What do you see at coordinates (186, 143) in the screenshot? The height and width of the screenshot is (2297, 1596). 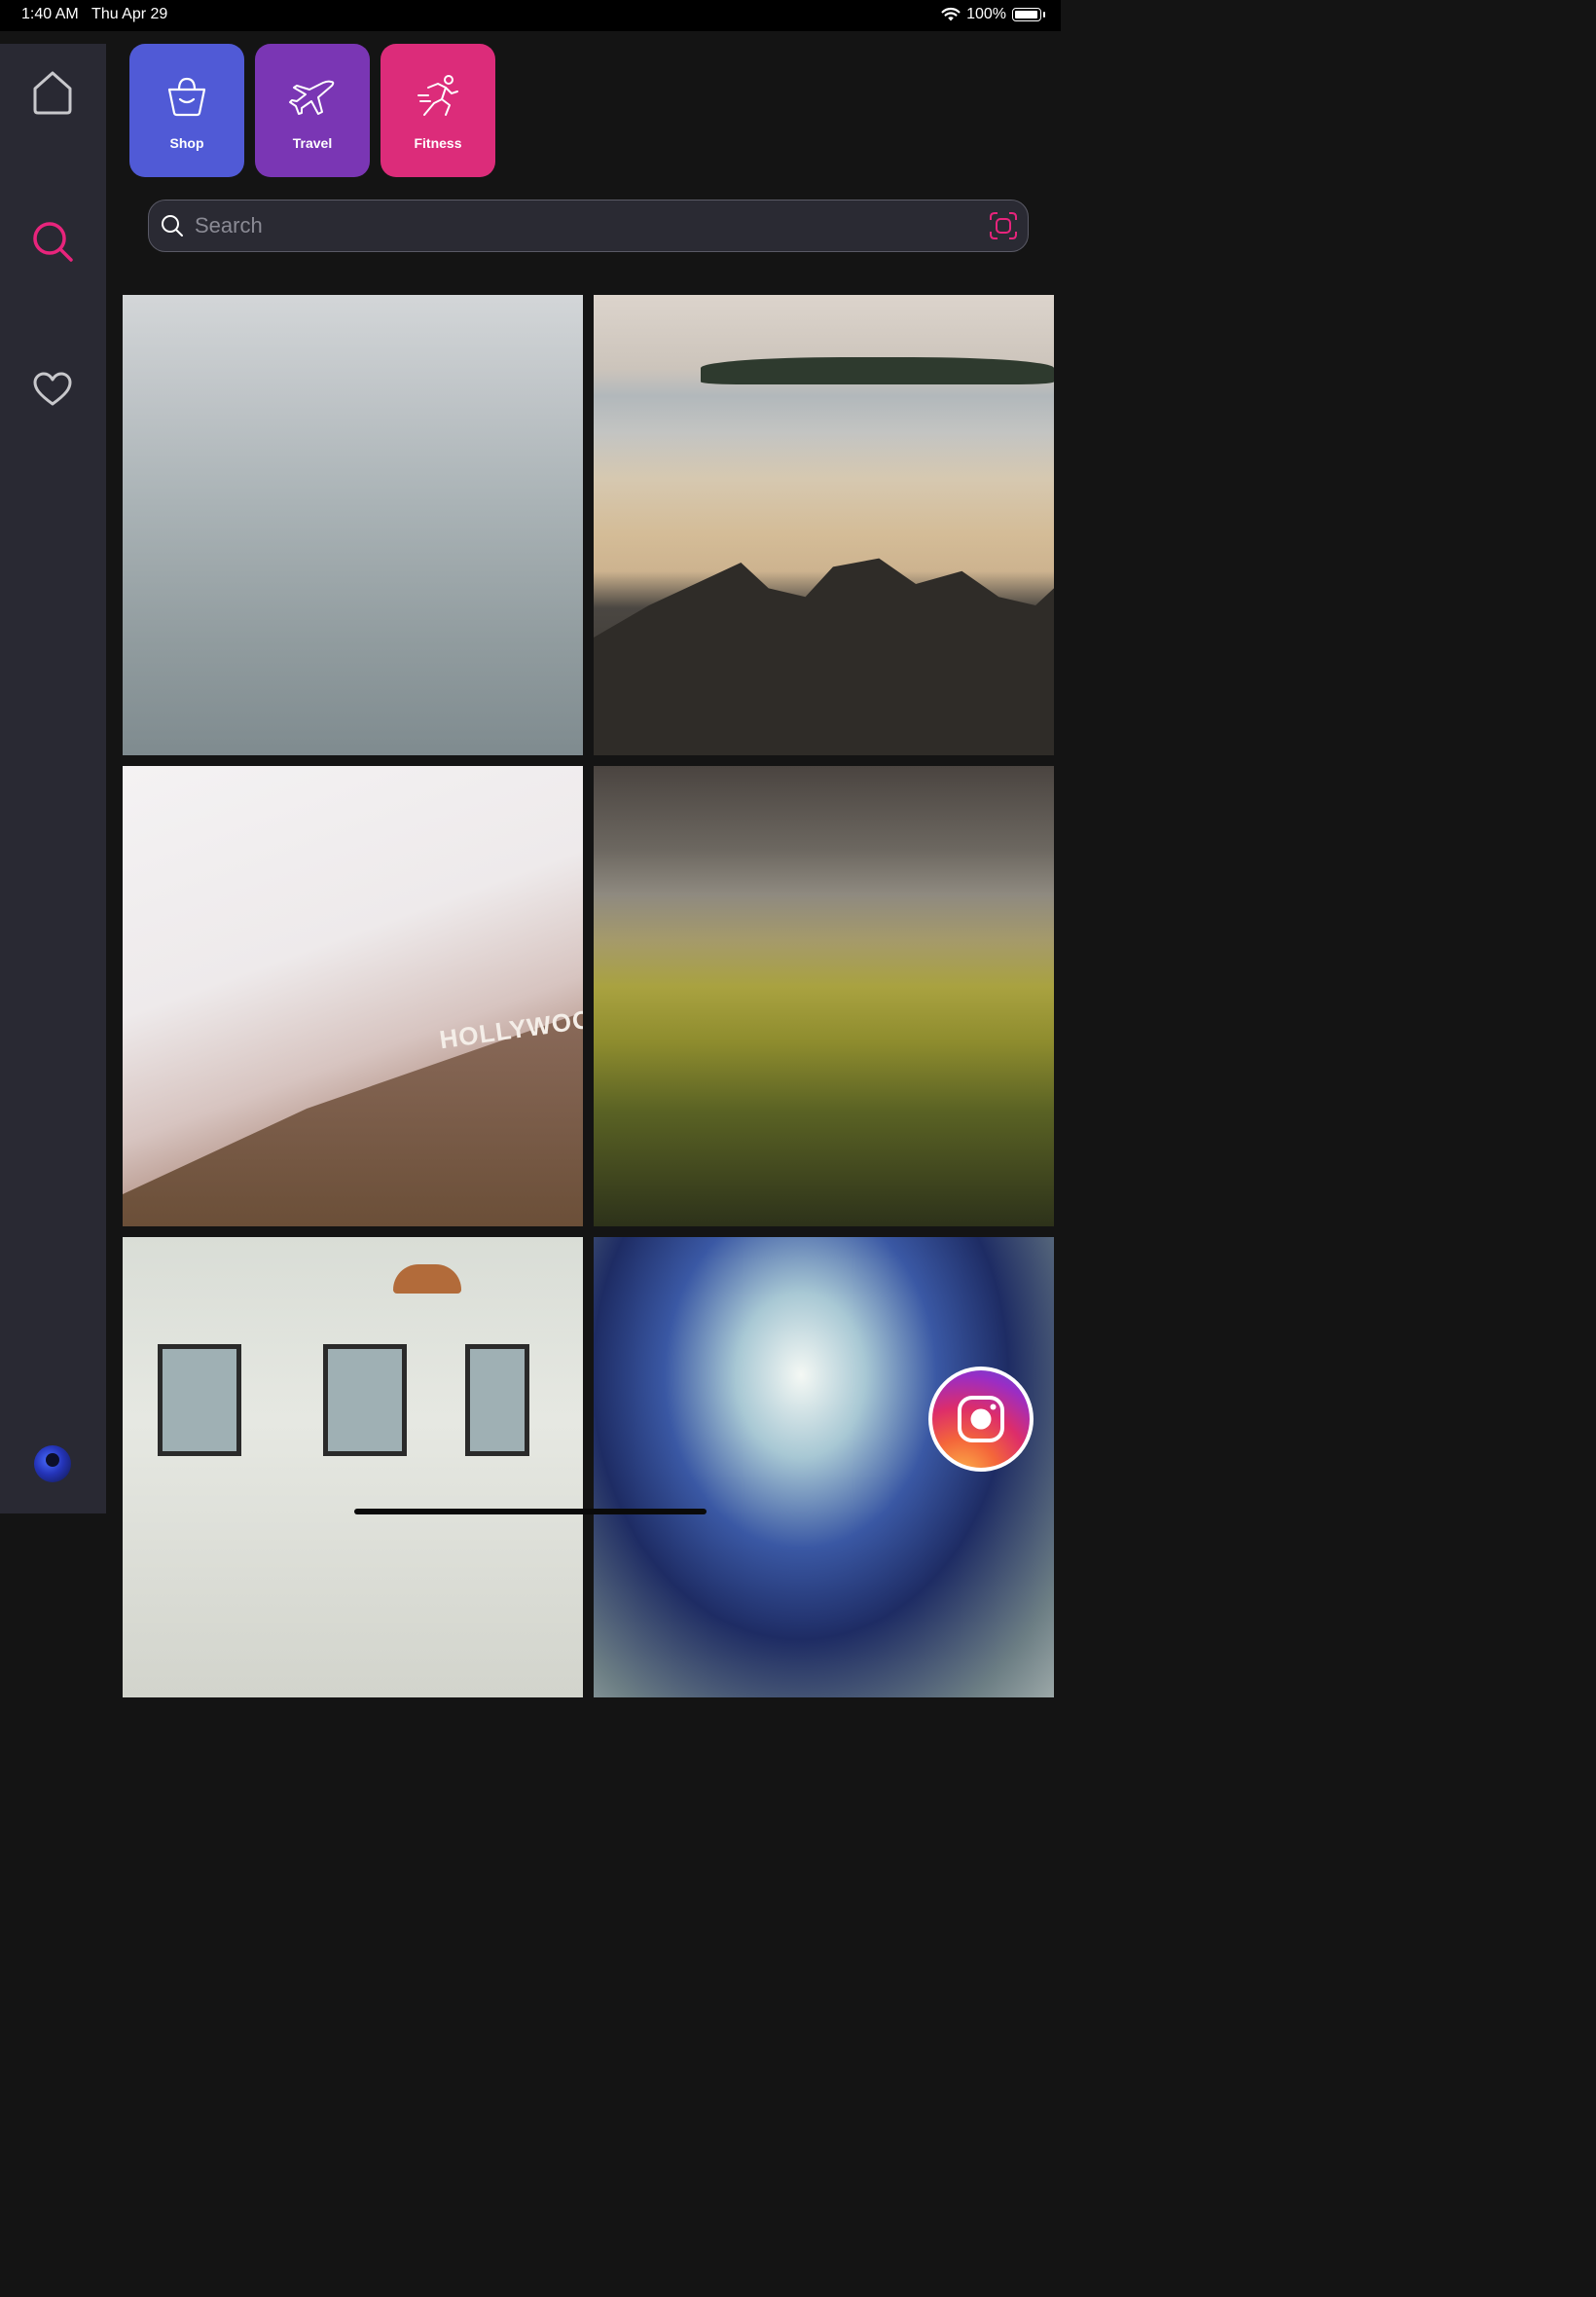 I see `category-label: Shop` at bounding box center [186, 143].